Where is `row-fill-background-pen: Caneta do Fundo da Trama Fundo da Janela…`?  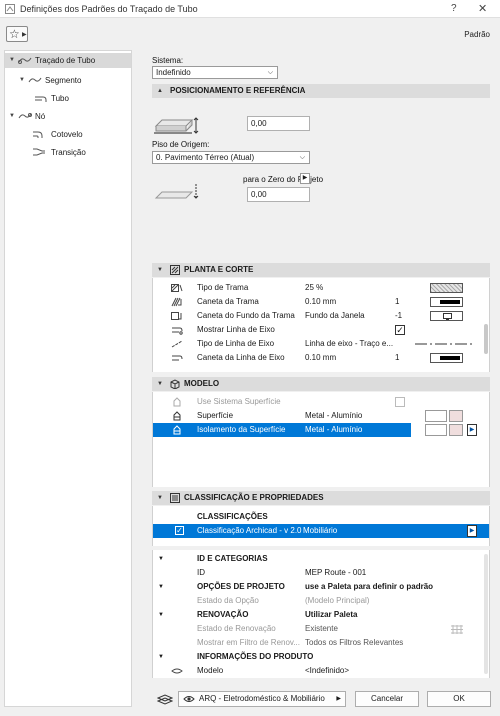 row-fill-background-pen: Caneta do Fundo da Trama Fundo da Janela… is located at coordinates (318, 316).